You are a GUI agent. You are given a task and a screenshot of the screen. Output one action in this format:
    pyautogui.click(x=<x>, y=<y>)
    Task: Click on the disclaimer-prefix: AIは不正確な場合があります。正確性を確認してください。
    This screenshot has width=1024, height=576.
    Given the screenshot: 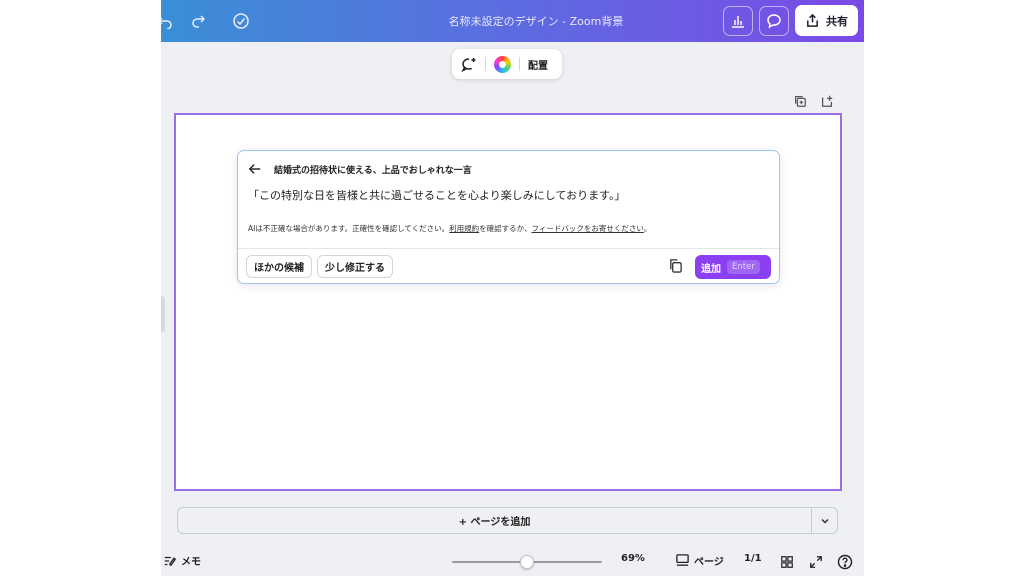 What is the action you would take?
    pyautogui.click(x=349, y=228)
    